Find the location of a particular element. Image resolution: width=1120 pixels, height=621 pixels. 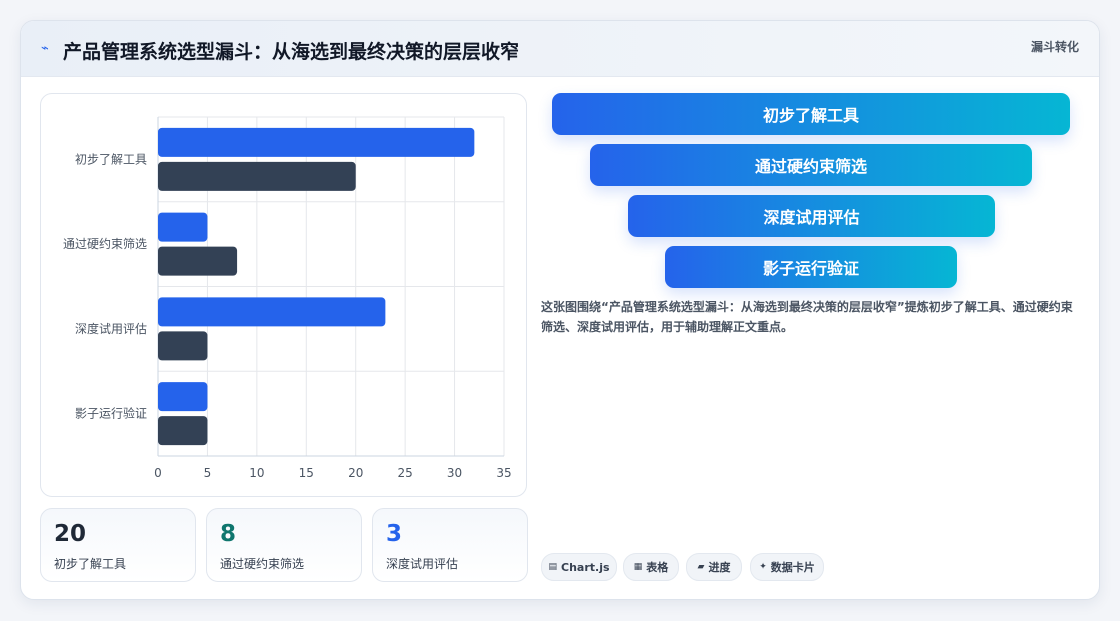

y-tick-label: 初步了解工具 is located at coordinates (111, 159).